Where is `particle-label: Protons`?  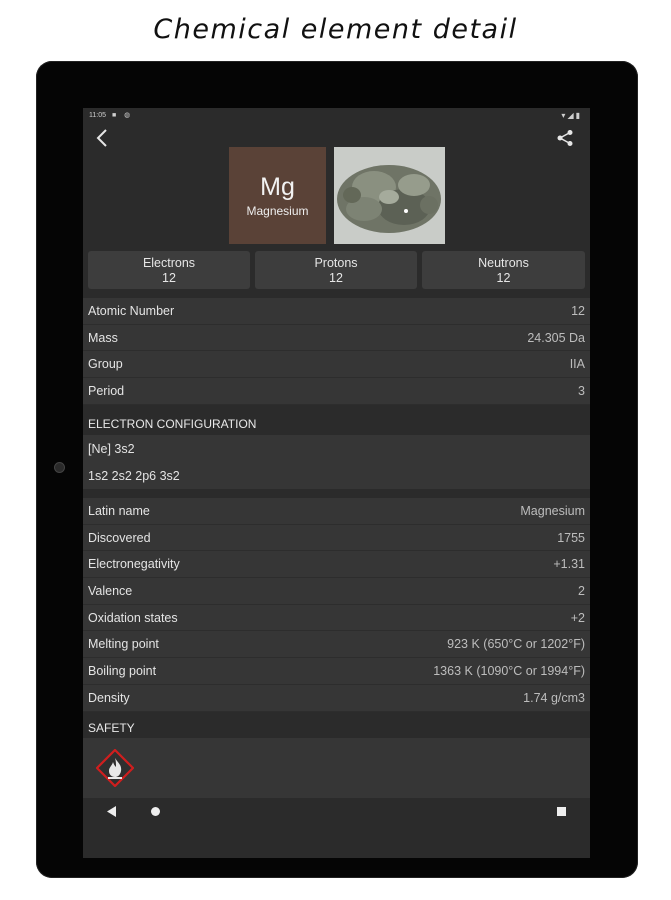 particle-label: Protons is located at coordinates (336, 263).